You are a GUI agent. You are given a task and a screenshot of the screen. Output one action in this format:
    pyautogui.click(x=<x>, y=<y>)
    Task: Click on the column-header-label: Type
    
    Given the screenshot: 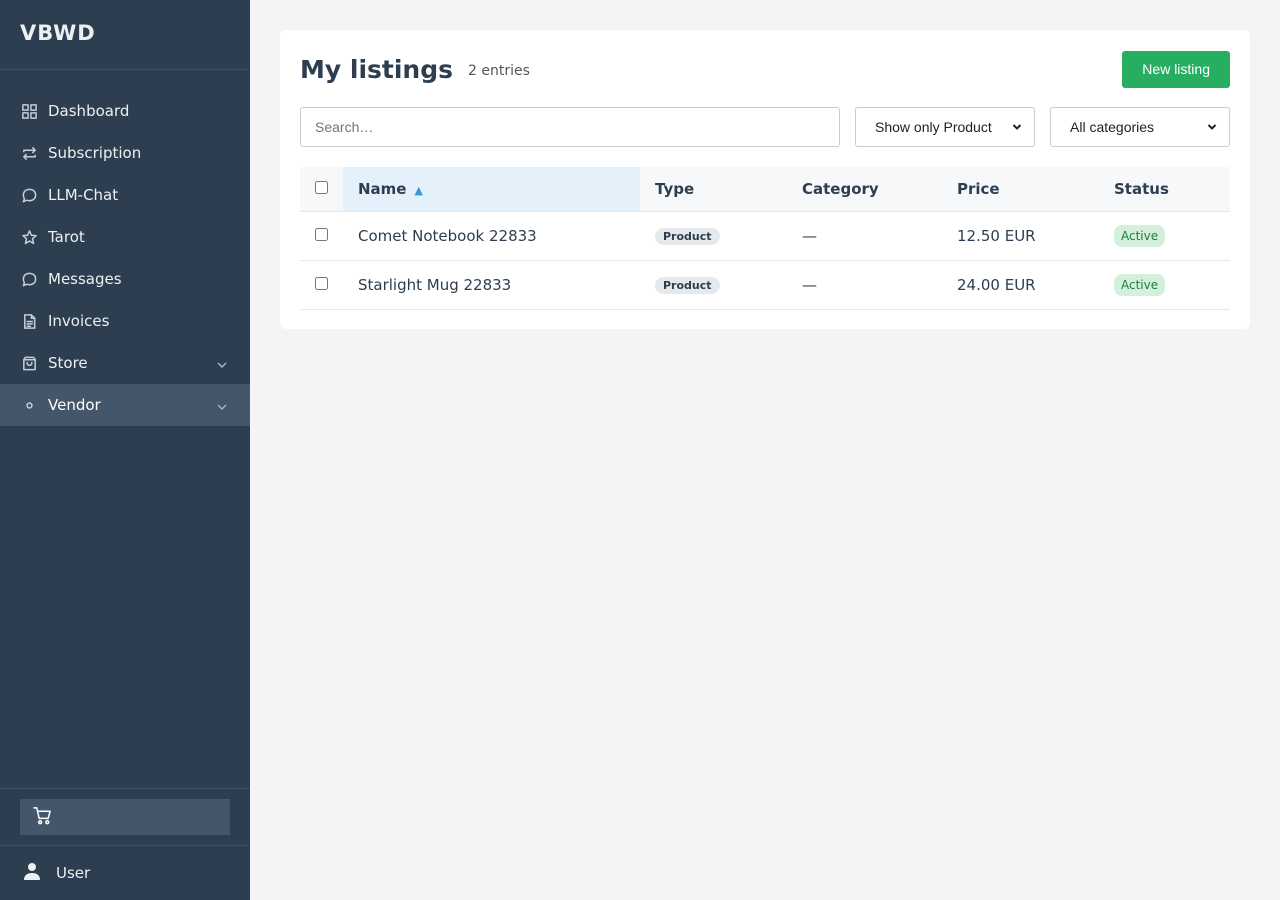 What is the action you would take?
    pyautogui.click(x=675, y=188)
    